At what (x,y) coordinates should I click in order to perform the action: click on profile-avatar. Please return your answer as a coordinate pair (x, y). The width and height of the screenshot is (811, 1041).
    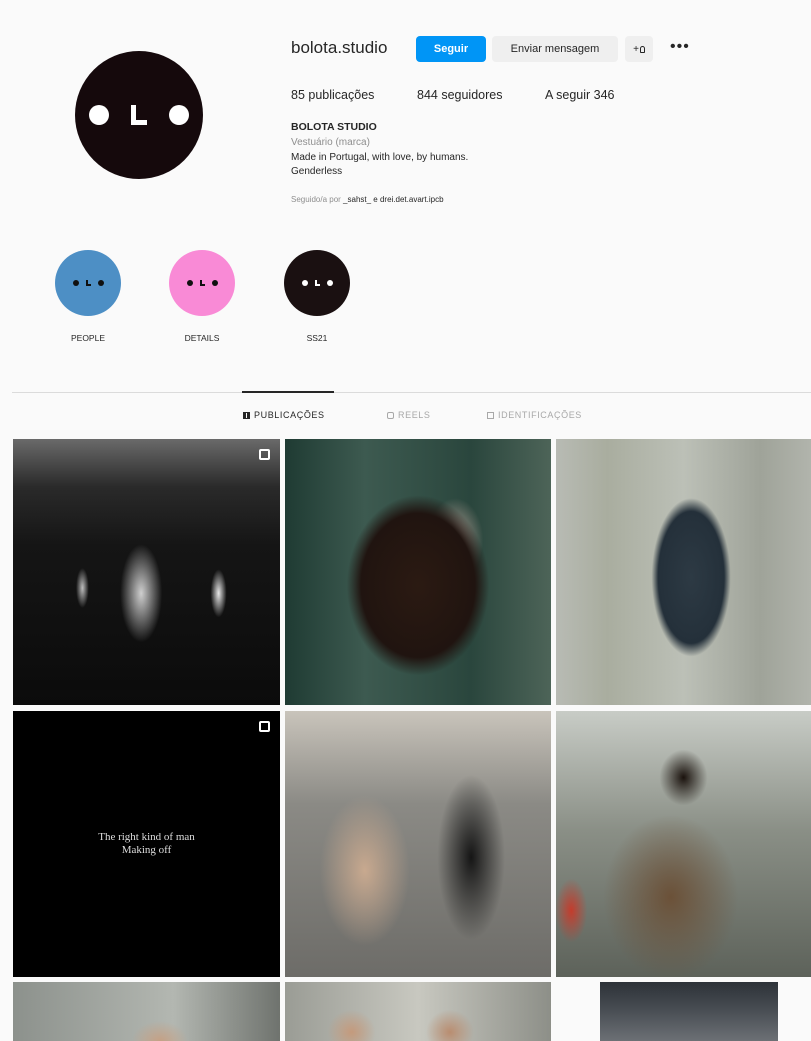
    Looking at the image, I should click on (139, 115).